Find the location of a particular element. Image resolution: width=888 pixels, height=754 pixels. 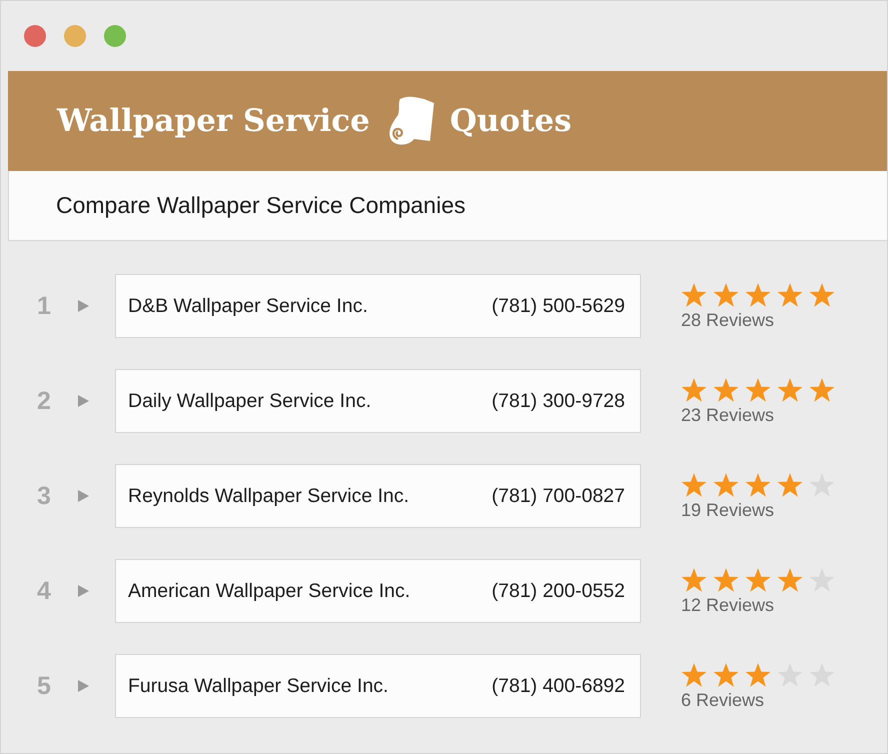

phone-number: (781) 700-0827 is located at coordinates (558, 496).